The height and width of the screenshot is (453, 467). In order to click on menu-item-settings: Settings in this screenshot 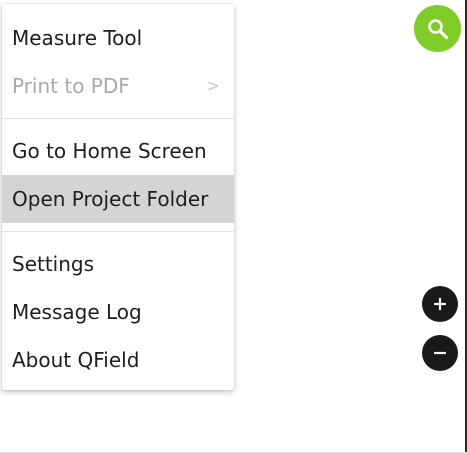, I will do `click(118, 264)`.